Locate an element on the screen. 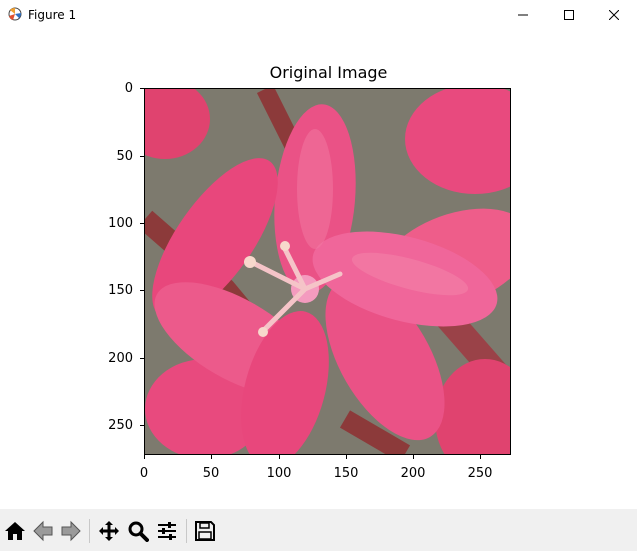 This screenshot has width=637, height=551. forward-icon is located at coordinates (71, 531).